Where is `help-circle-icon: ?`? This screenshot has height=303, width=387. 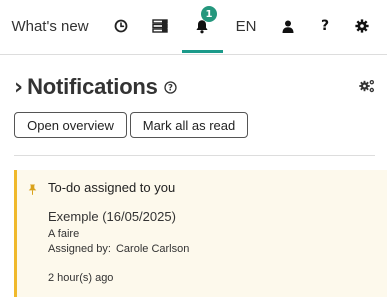
help-circle-icon: ? is located at coordinates (170, 87).